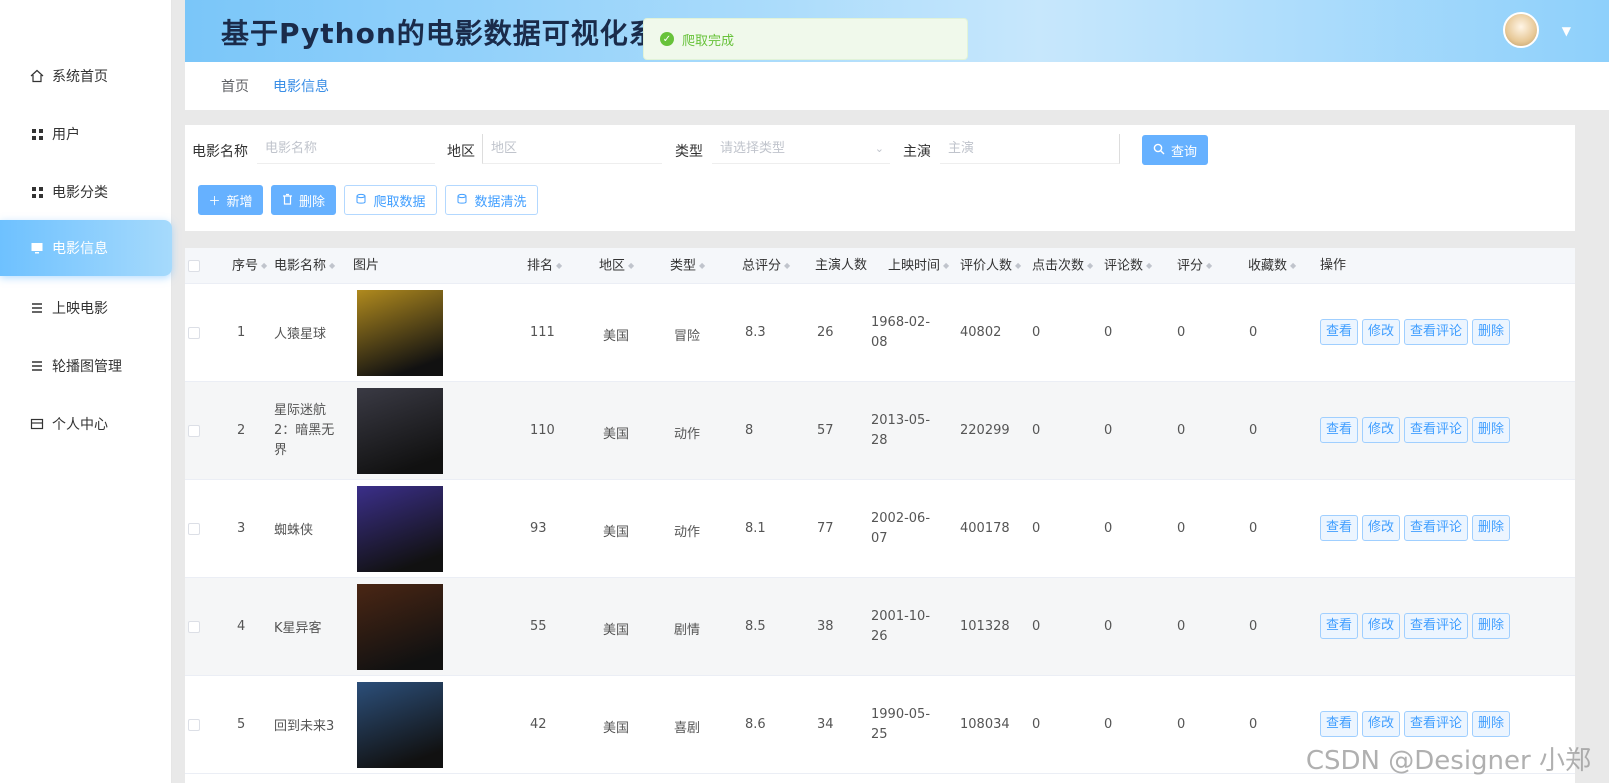  Describe the element at coordinates (1272, 266) in the screenshot. I see `header-favorites: 收藏数 ◆` at that location.